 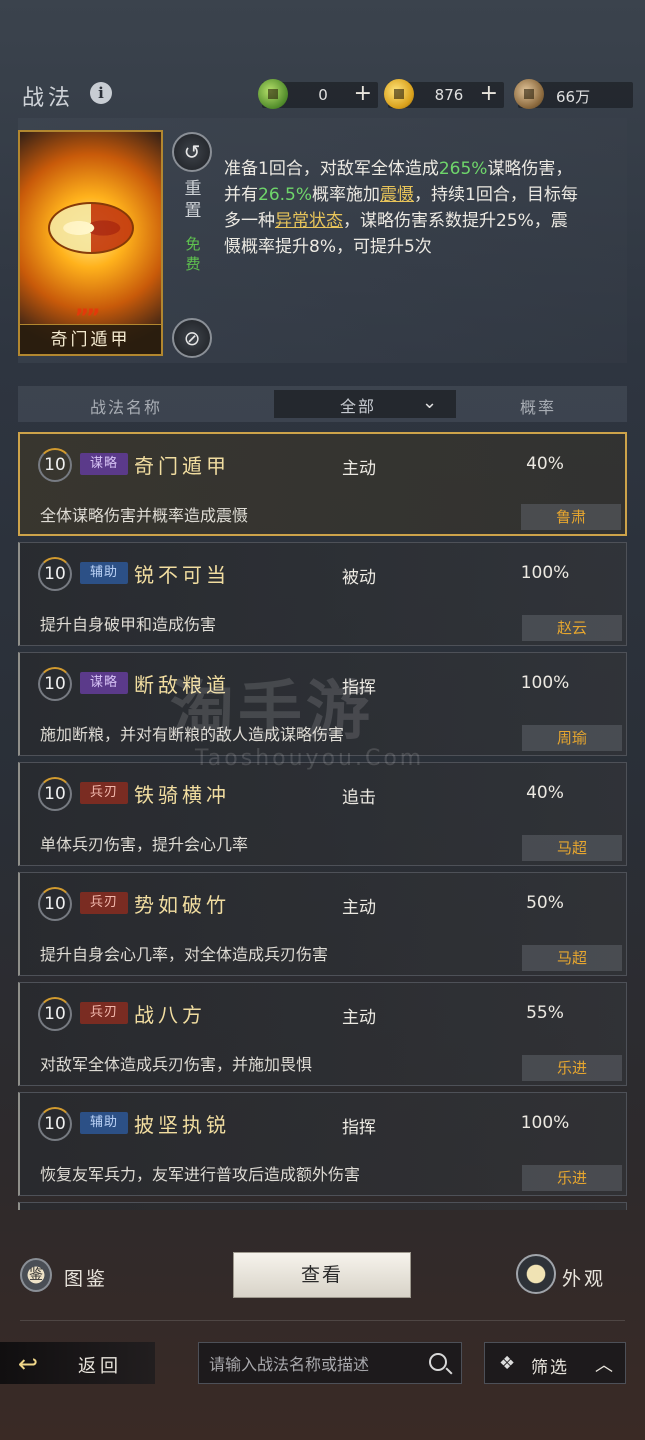 What do you see at coordinates (104, 1123) in the screenshot?
I see `skill-tag: 辅助` at bounding box center [104, 1123].